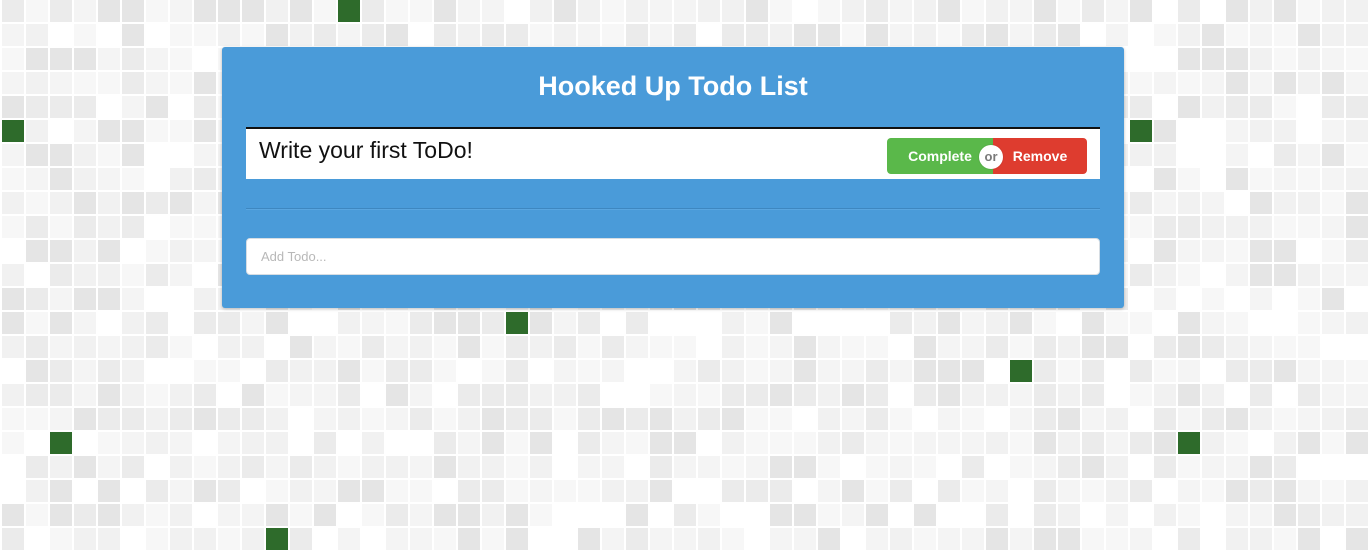  I want to click on remove-button: Remove, so click(1040, 156).